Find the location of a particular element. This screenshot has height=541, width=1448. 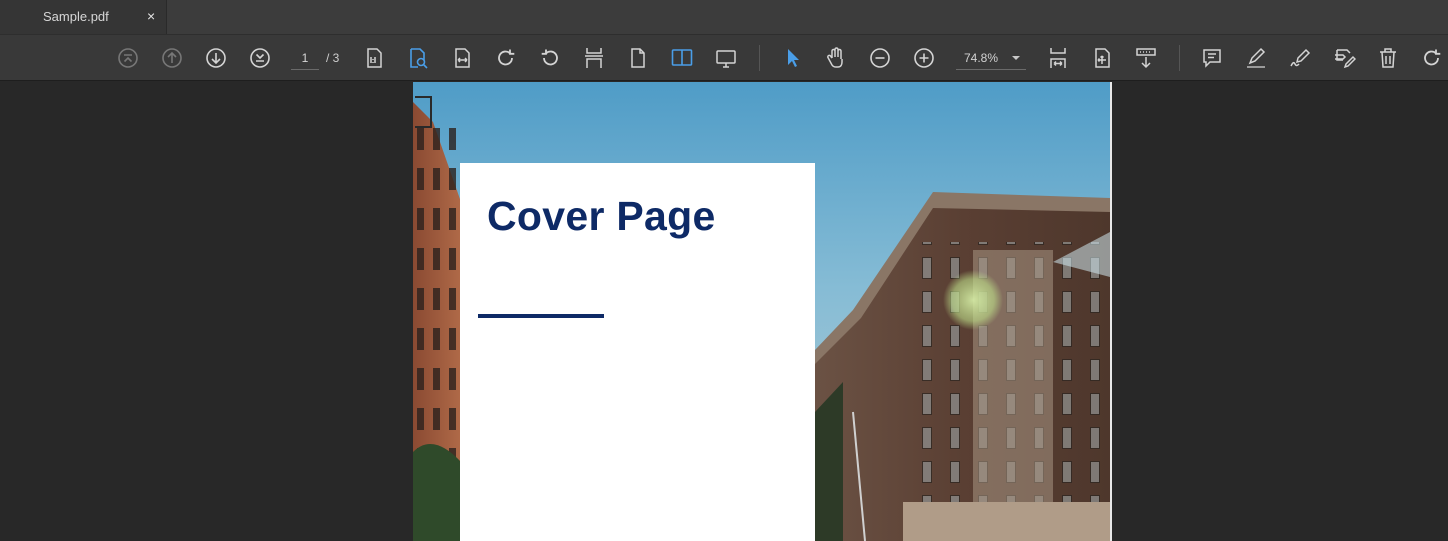

delete-icon is located at coordinates (1388, 58).